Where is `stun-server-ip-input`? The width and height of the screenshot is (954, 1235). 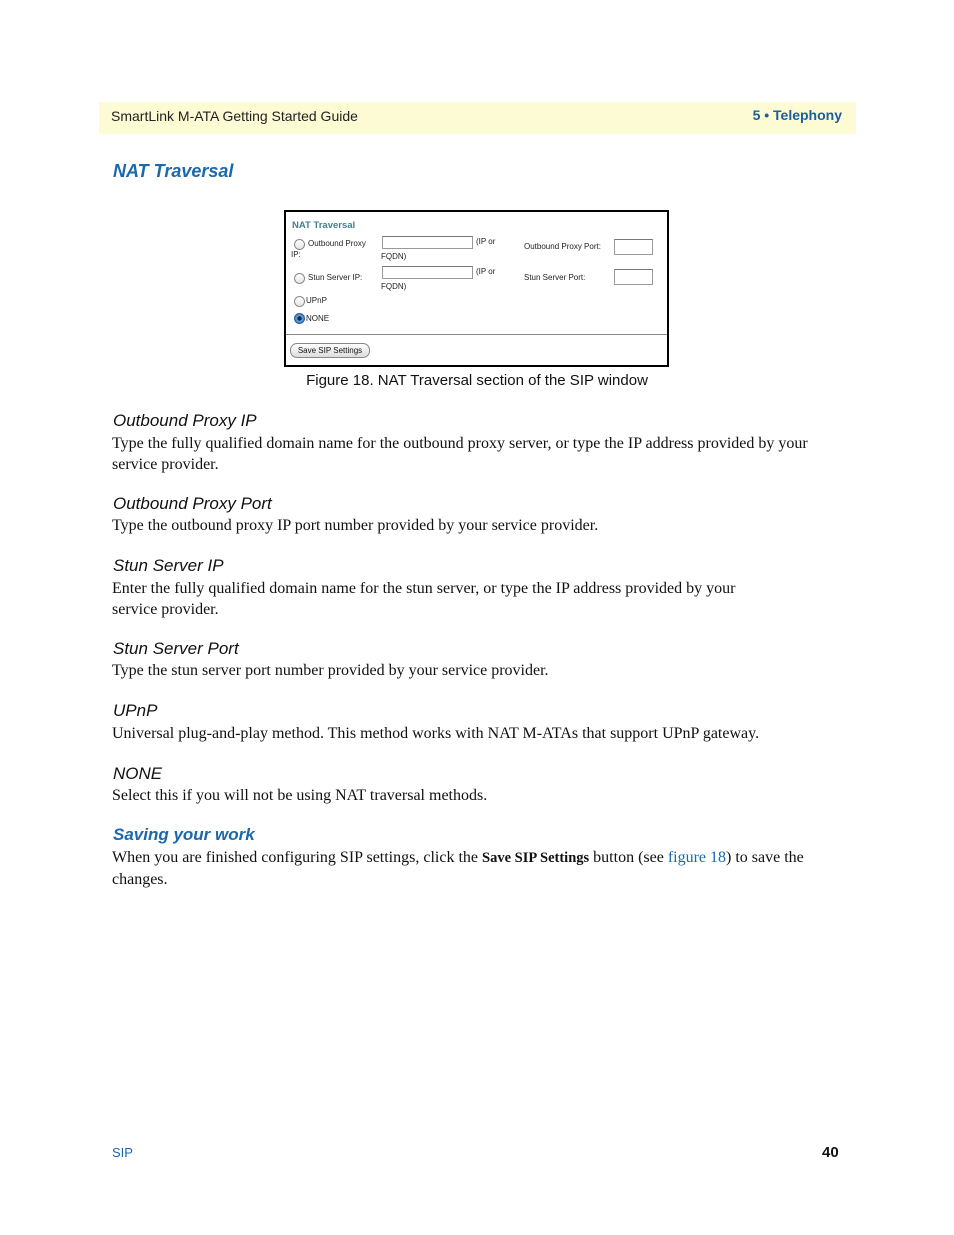 stun-server-ip-input is located at coordinates (427, 272).